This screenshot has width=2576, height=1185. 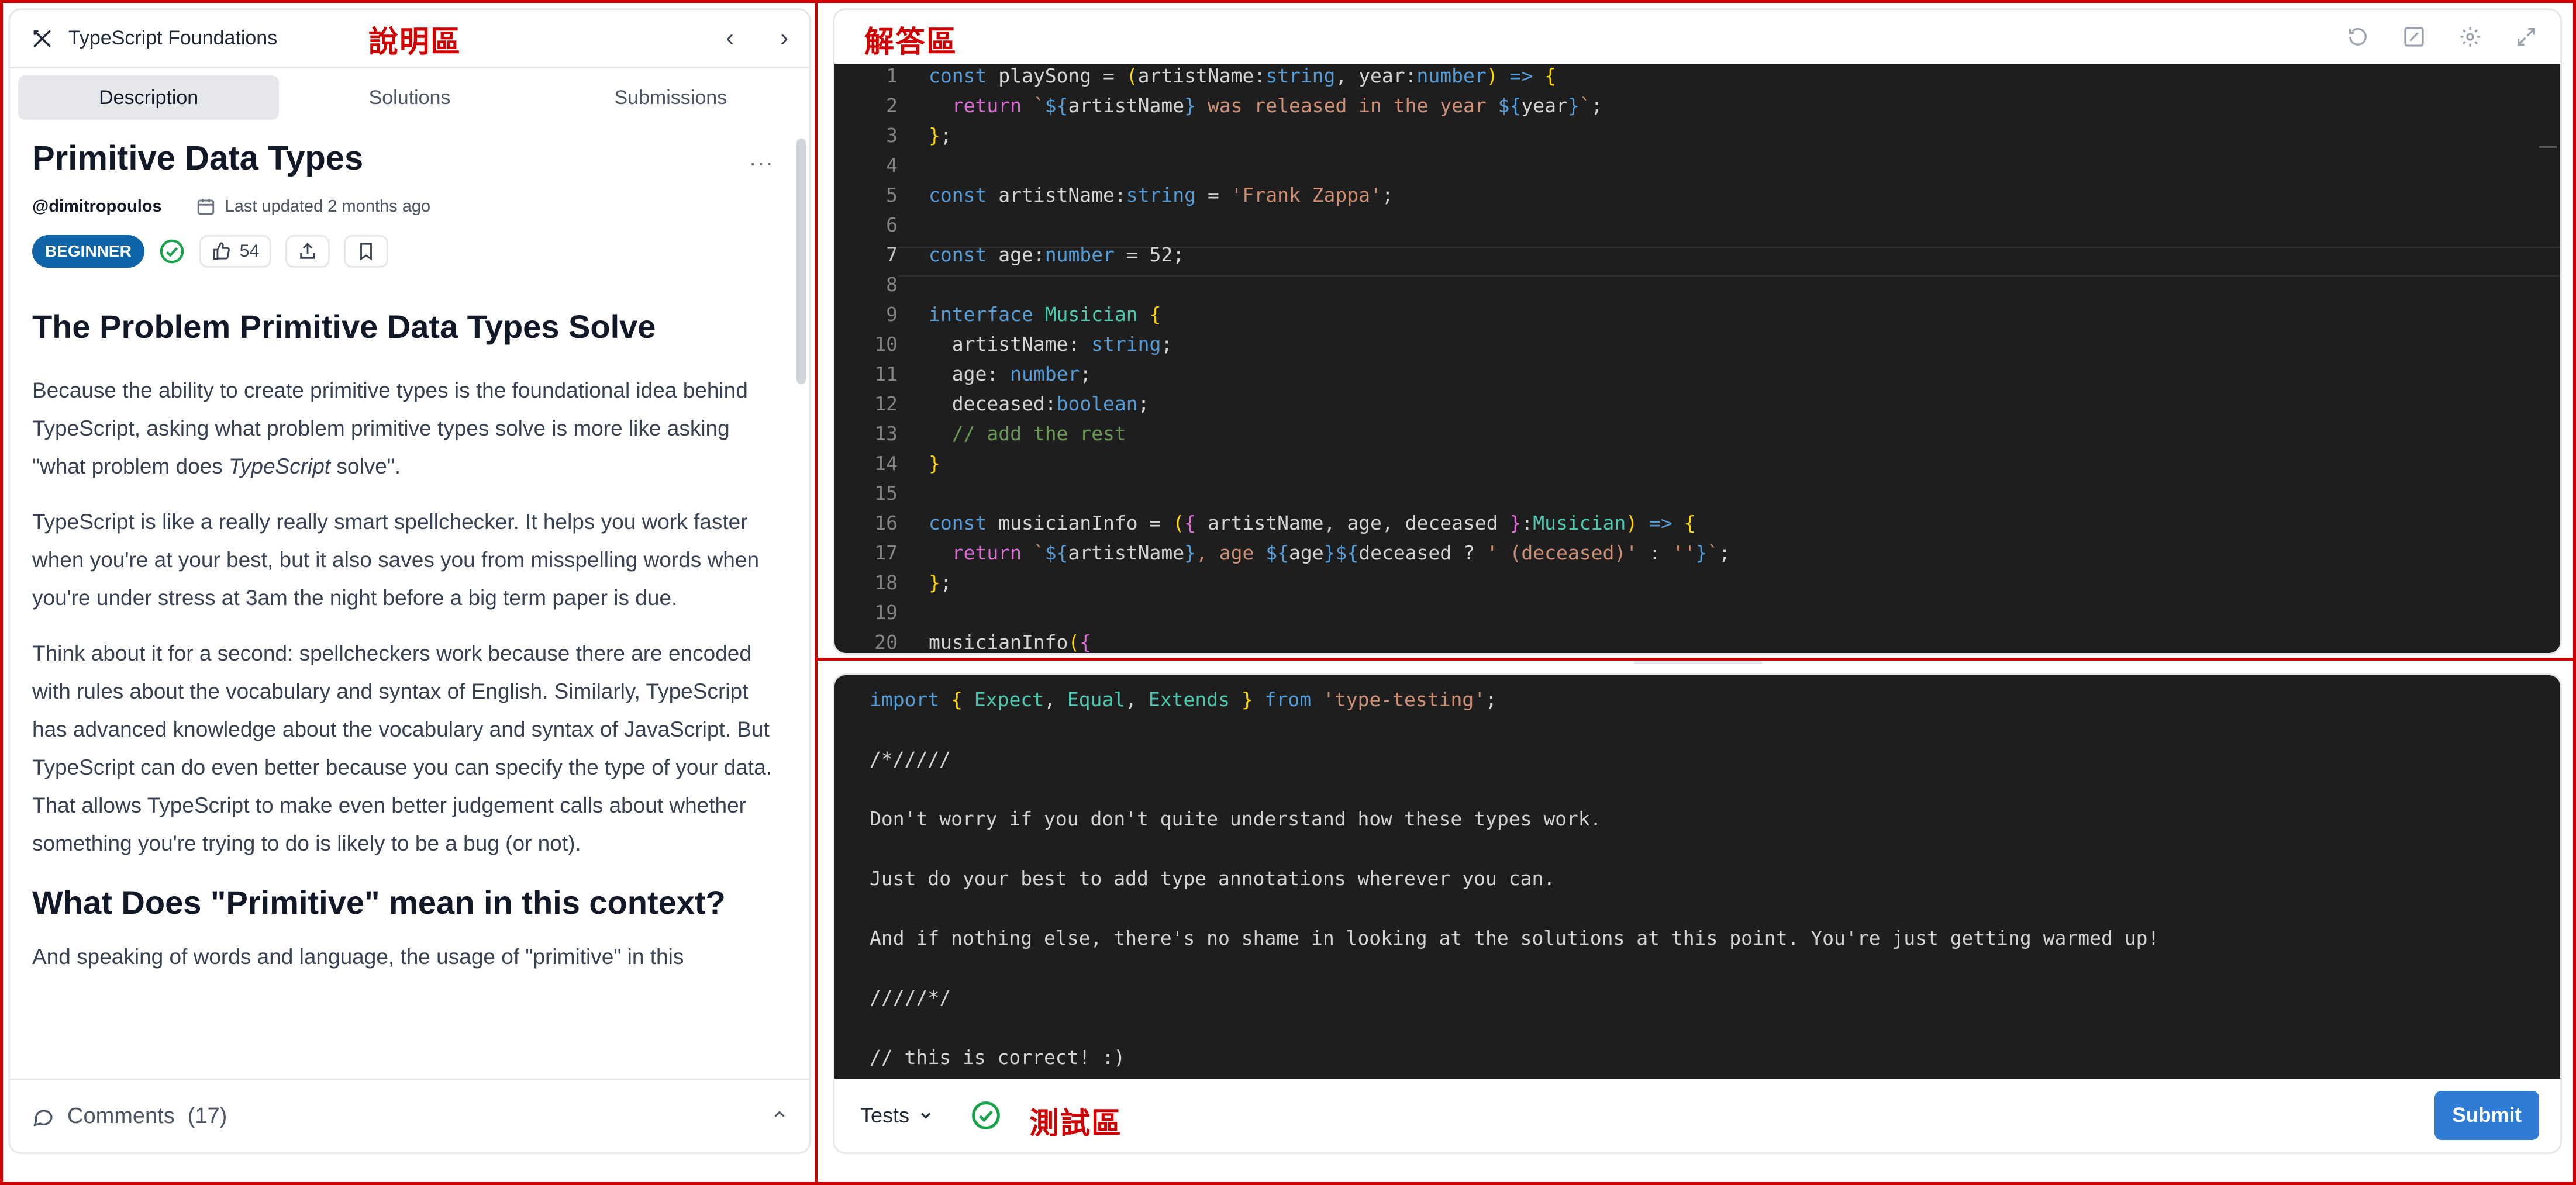 I want to click on annotation-label-answer: 解答區, so click(x=911, y=43).